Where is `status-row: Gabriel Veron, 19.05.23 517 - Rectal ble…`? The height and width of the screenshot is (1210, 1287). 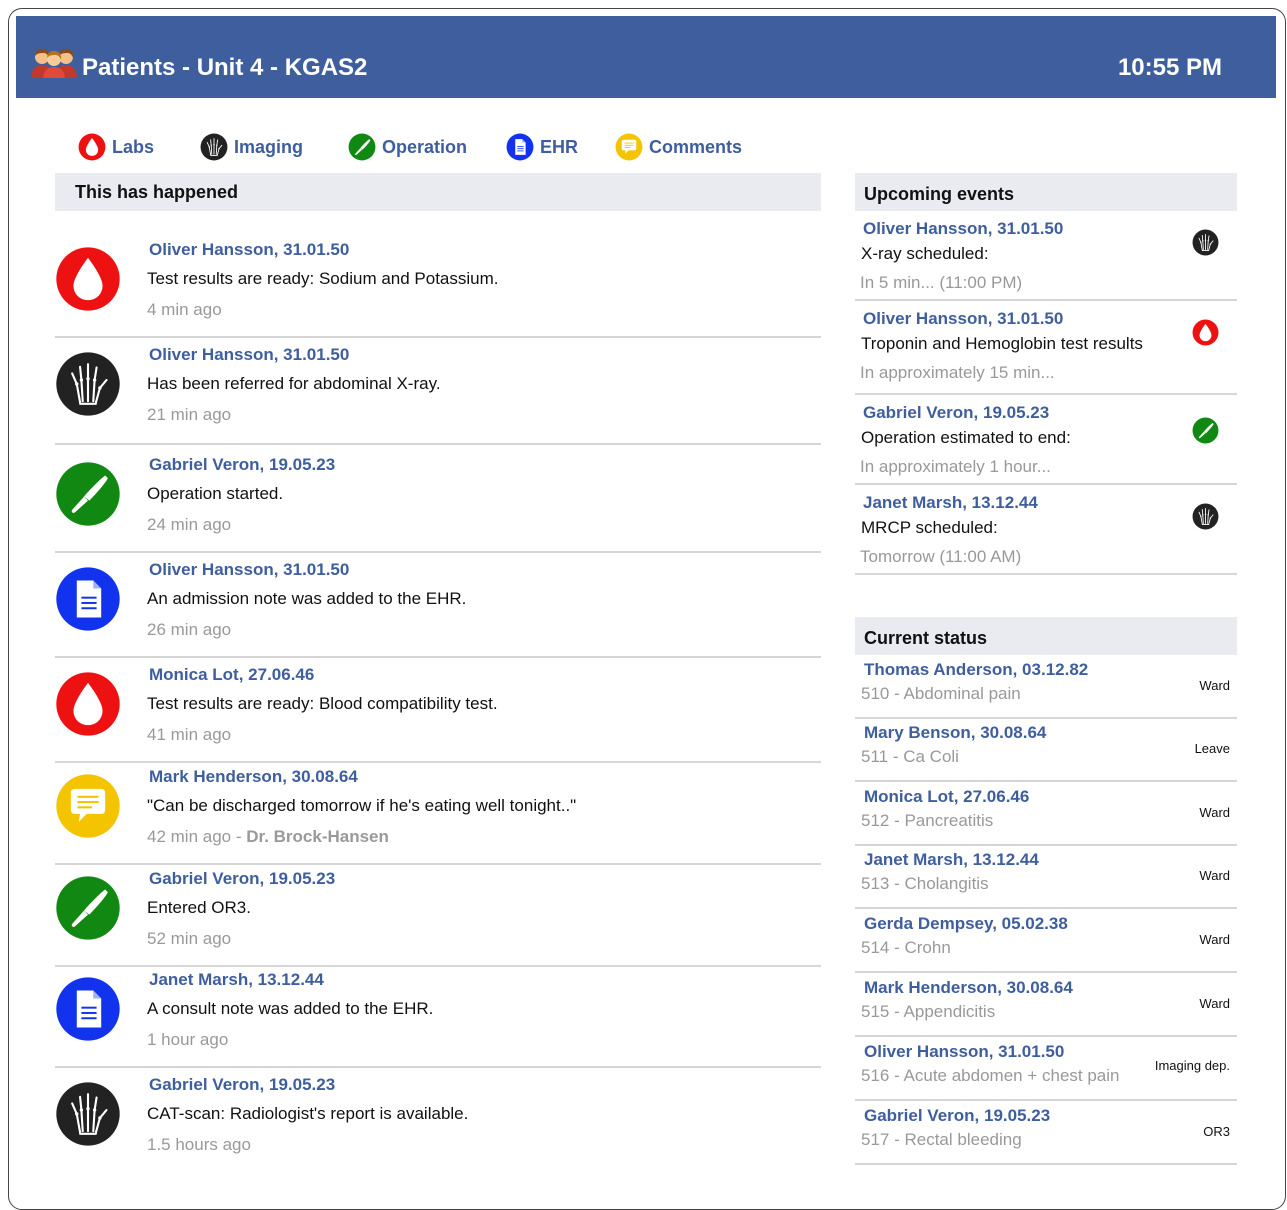
status-row: Gabriel Veron, 19.05.23 517 - Rectal ble… is located at coordinates (1046, 1133).